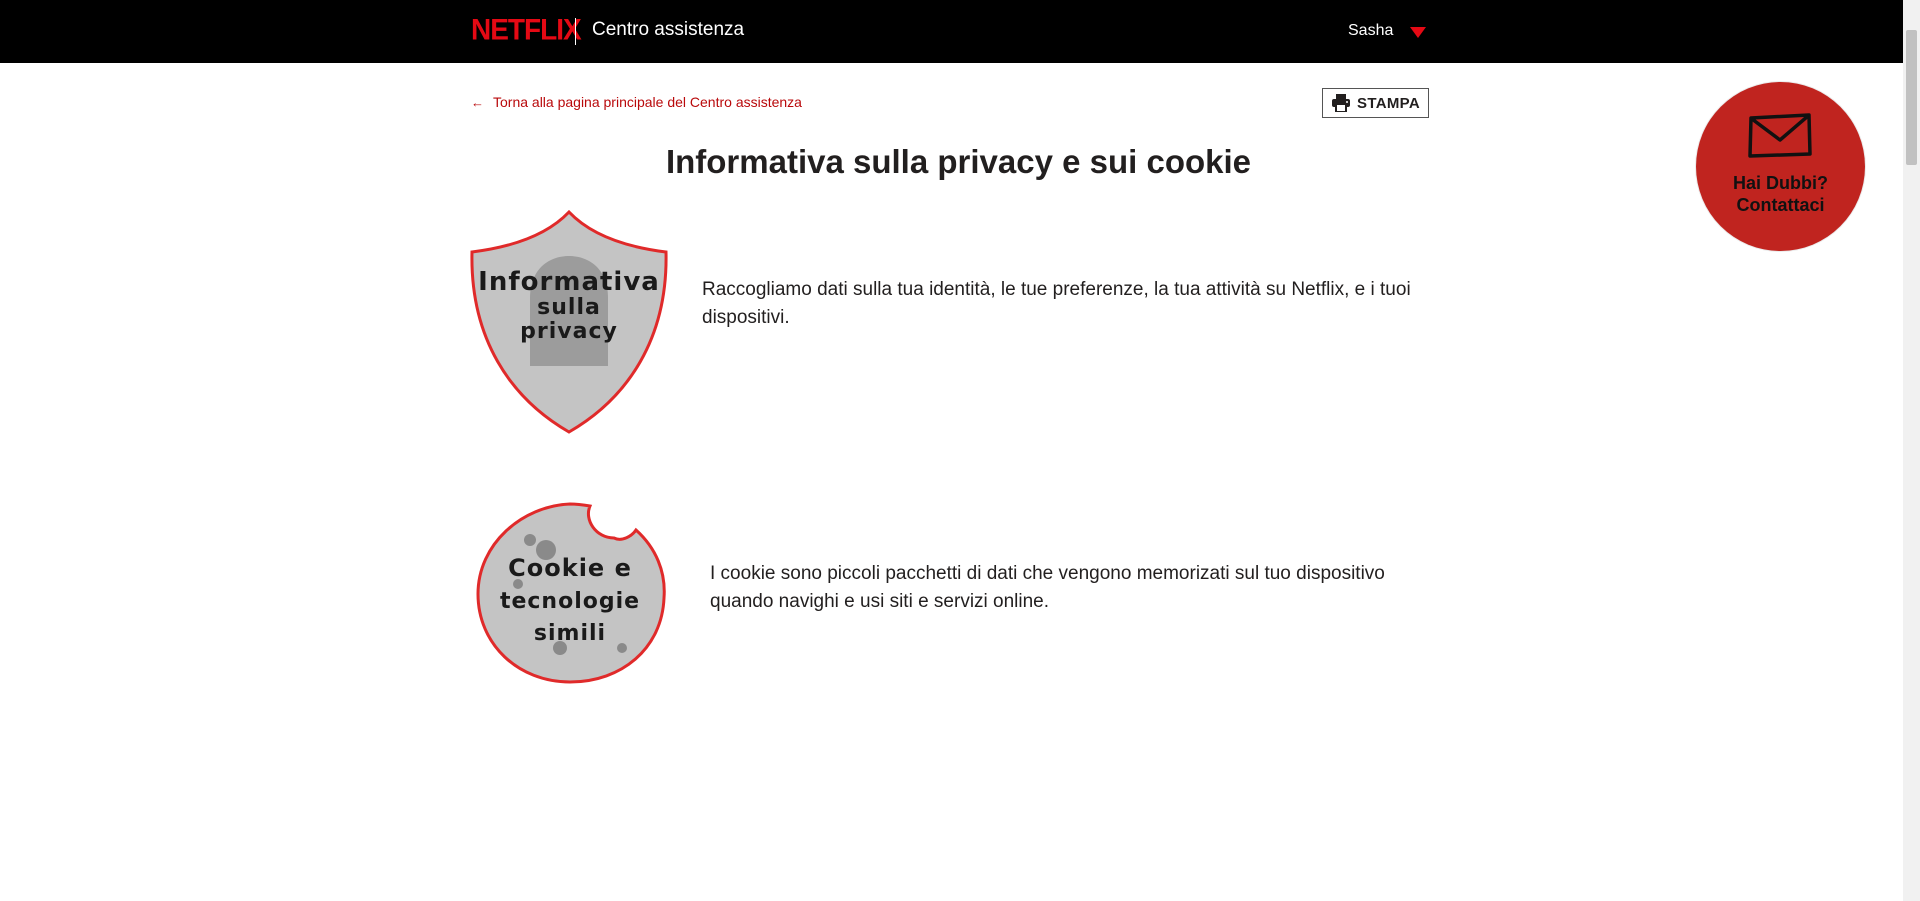 Image resolution: width=1920 pixels, height=901 pixels. What do you see at coordinates (668, 30) in the screenshot?
I see `help-center-title: Centro assistenza` at bounding box center [668, 30].